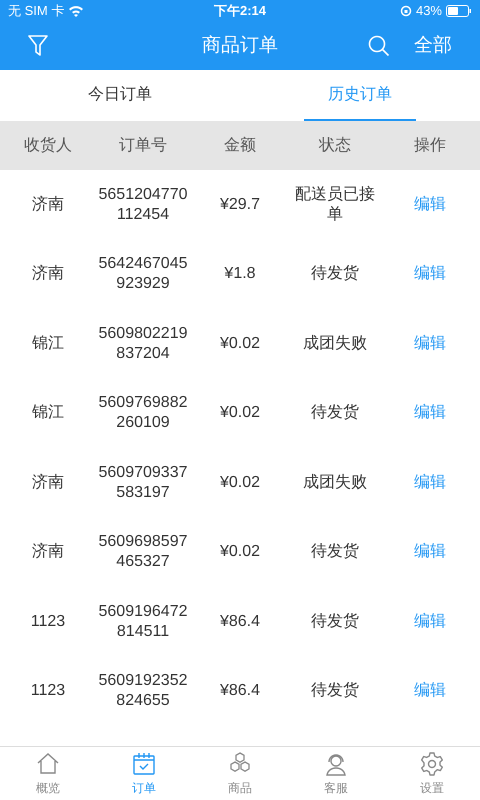 The height and width of the screenshot is (800, 480). Describe the element at coordinates (429, 11) in the screenshot. I see `battery-level: 43%` at that location.